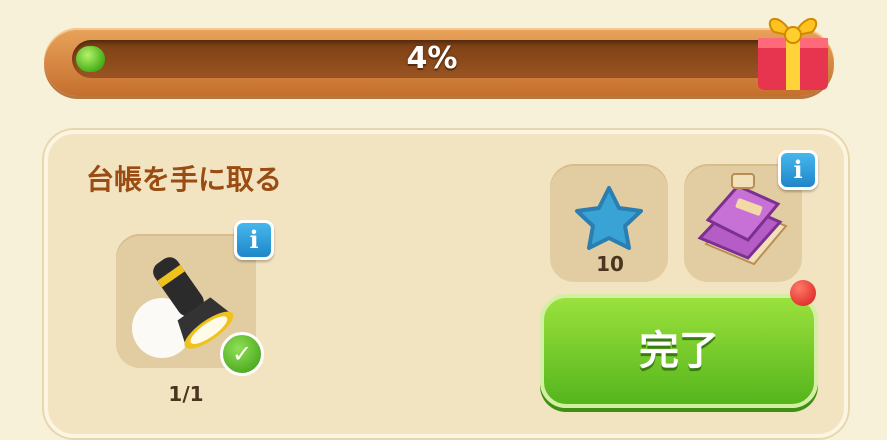 This screenshot has width=887, height=440. I want to click on task-title: 台帳を手に取る, so click(184, 179).